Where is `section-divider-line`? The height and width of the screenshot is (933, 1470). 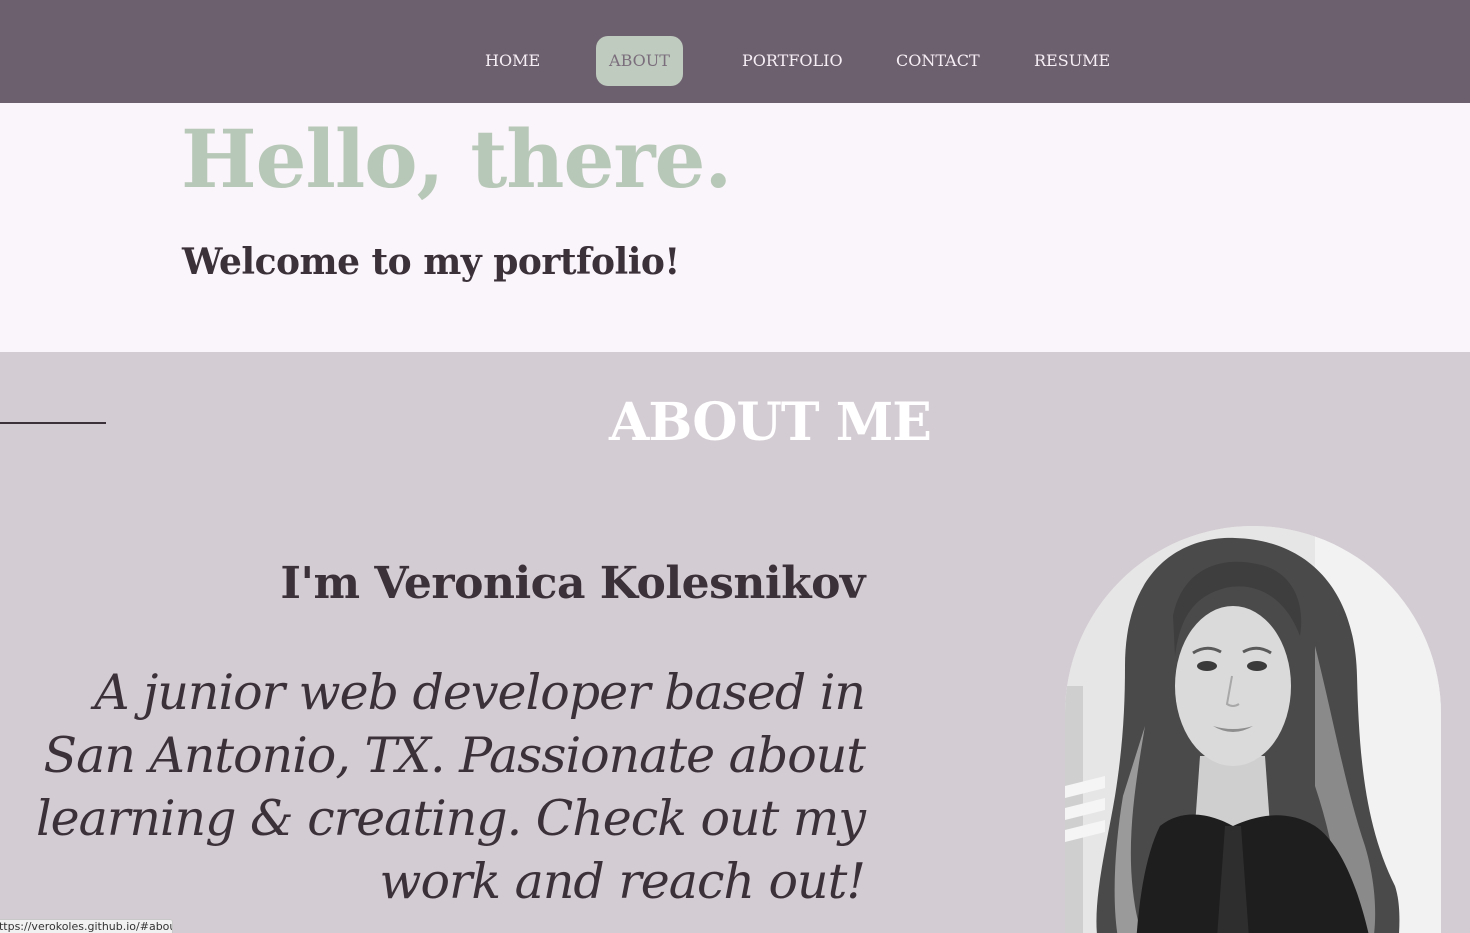 section-divider-line is located at coordinates (53, 423).